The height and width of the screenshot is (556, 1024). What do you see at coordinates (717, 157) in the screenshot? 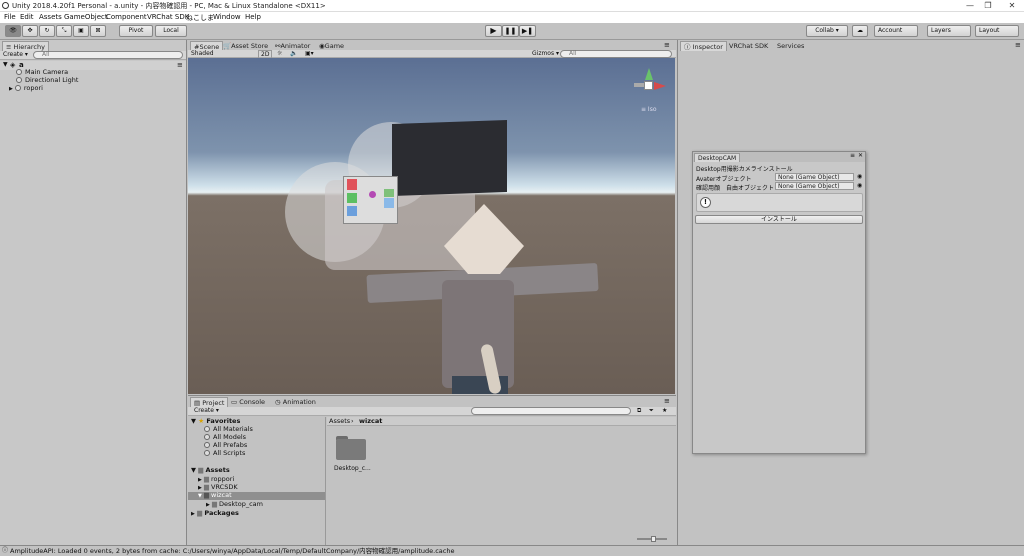
I see `tab-desktopcam: DesktopCAM` at bounding box center [717, 157].